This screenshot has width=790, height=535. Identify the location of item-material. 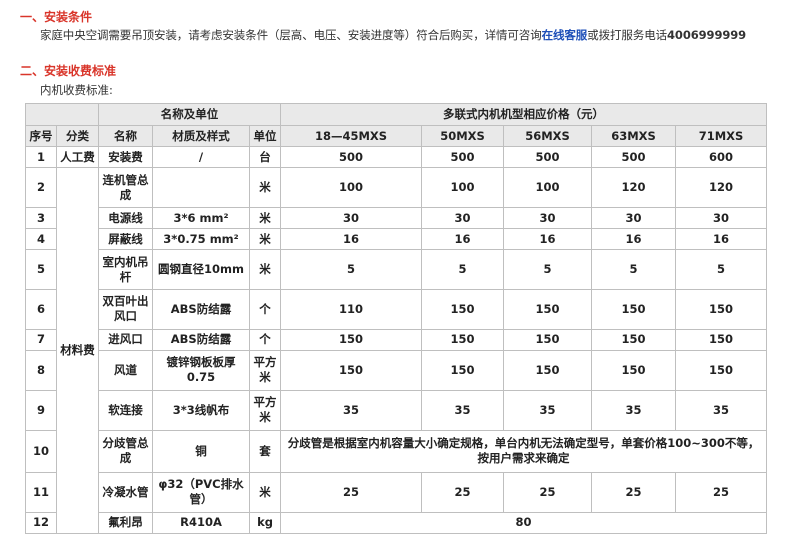
(201, 188).